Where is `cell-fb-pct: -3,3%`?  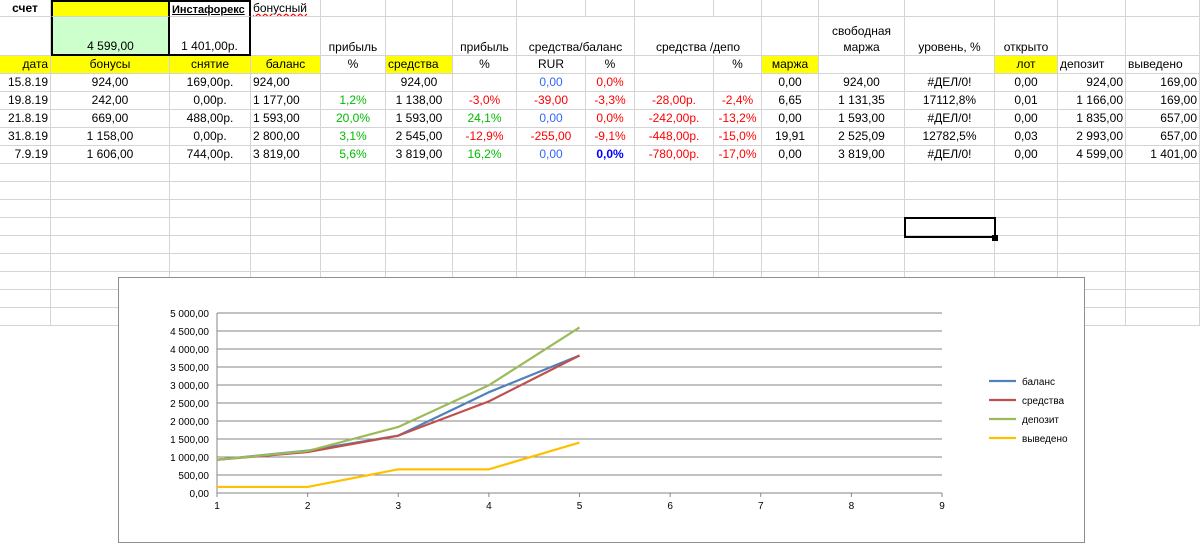 cell-fb-pct: -3,3% is located at coordinates (610, 101).